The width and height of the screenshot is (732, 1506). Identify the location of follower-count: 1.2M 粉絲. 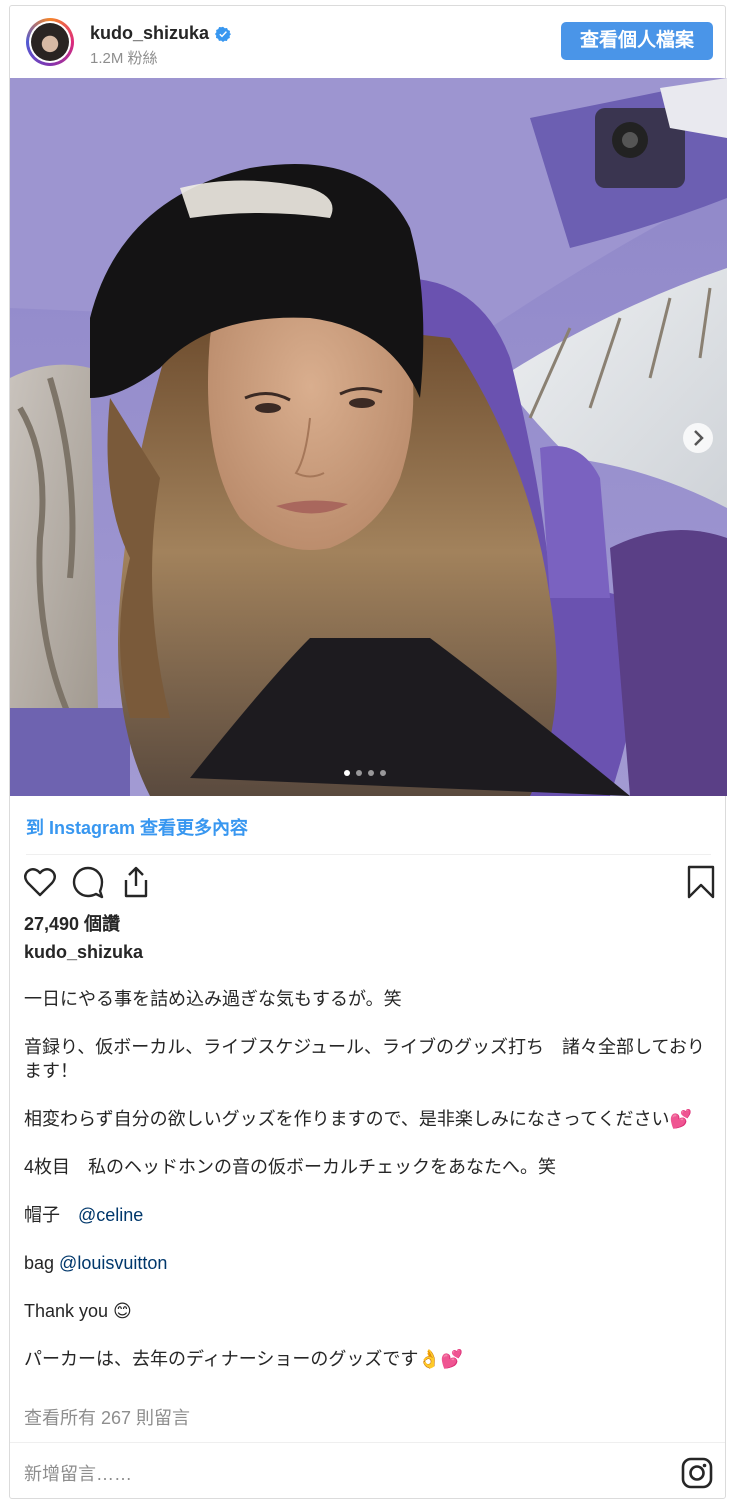
(124, 58).